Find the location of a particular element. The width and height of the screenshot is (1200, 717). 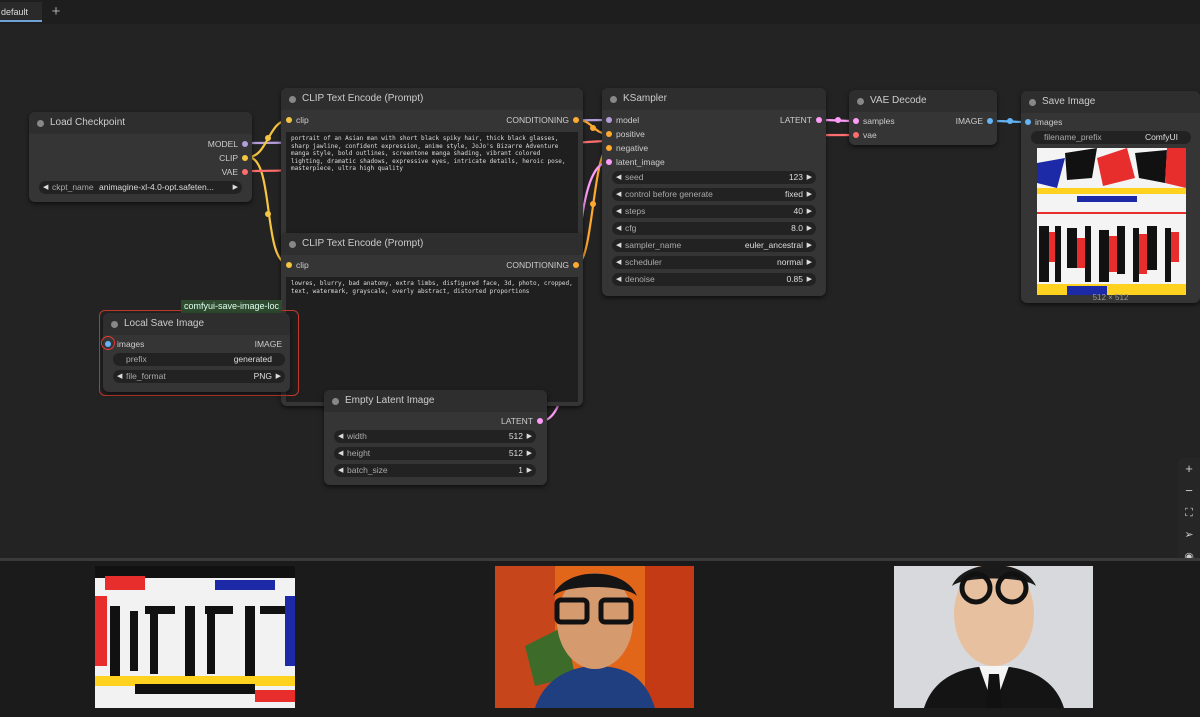

prefix-widget: prefix generated is located at coordinates (199, 359).